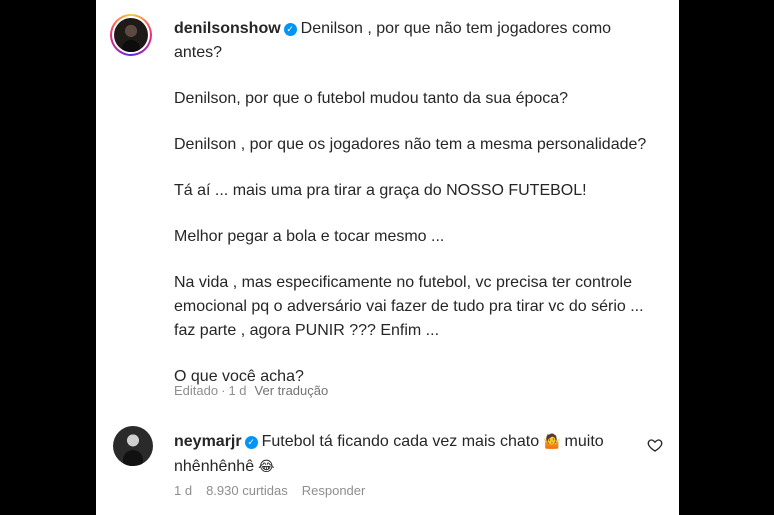 The width and height of the screenshot is (774, 515). Describe the element at coordinates (292, 390) in the screenshot. I see `translate-link: Ver tradução` at that location.